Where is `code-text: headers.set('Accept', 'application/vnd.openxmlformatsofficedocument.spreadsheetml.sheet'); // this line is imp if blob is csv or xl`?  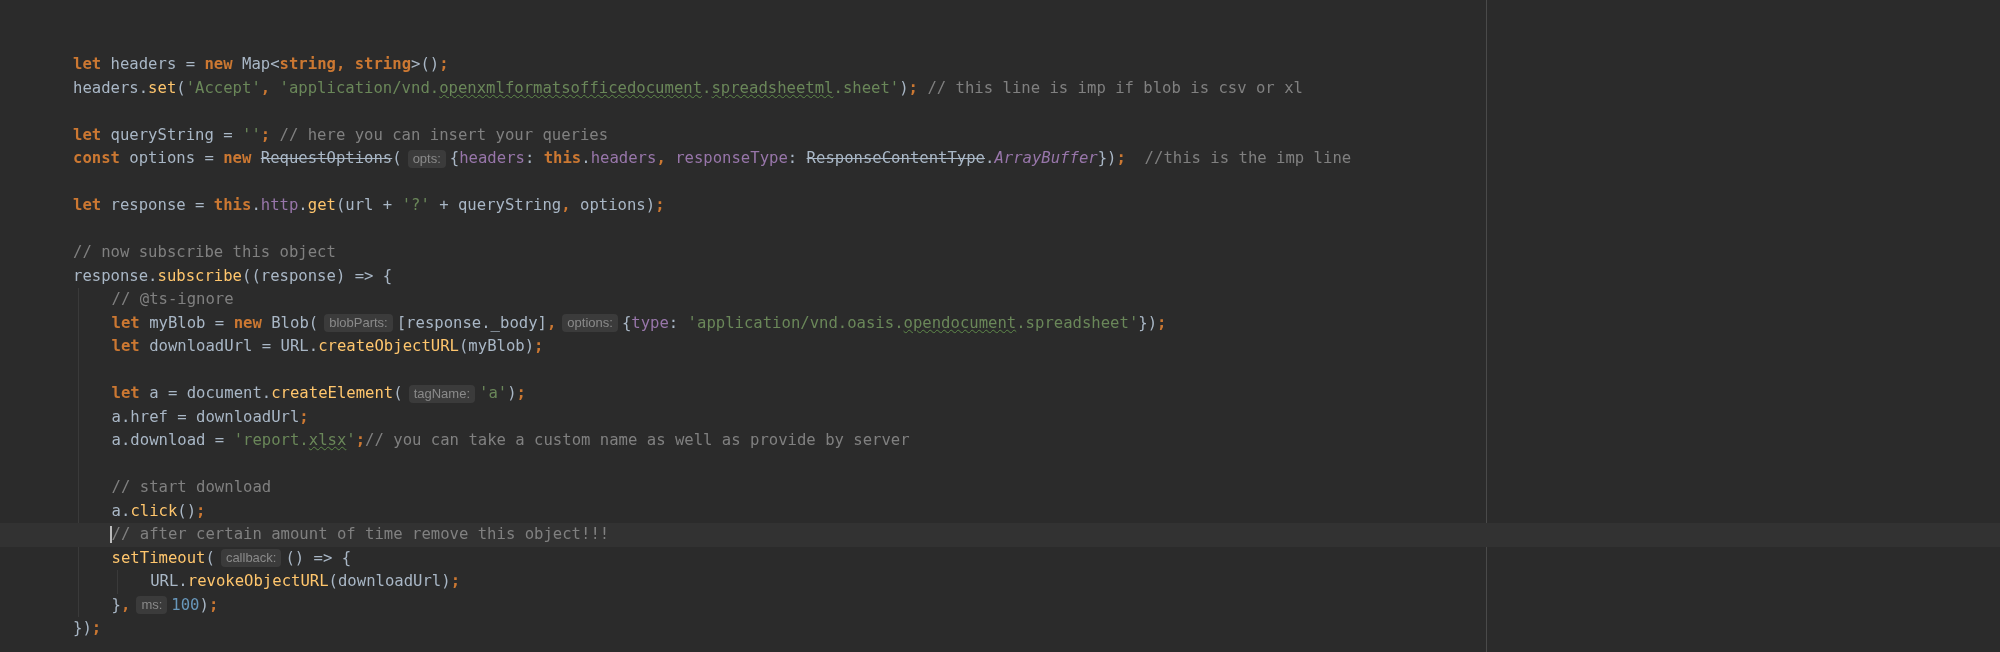 code-text: headers.set('Accept', 'application/vnd.openxmlformatsofficedocument.spreadsheetml.sheet'); // this line is imp if blob is csv or xl is located at coordinates (688, 88).